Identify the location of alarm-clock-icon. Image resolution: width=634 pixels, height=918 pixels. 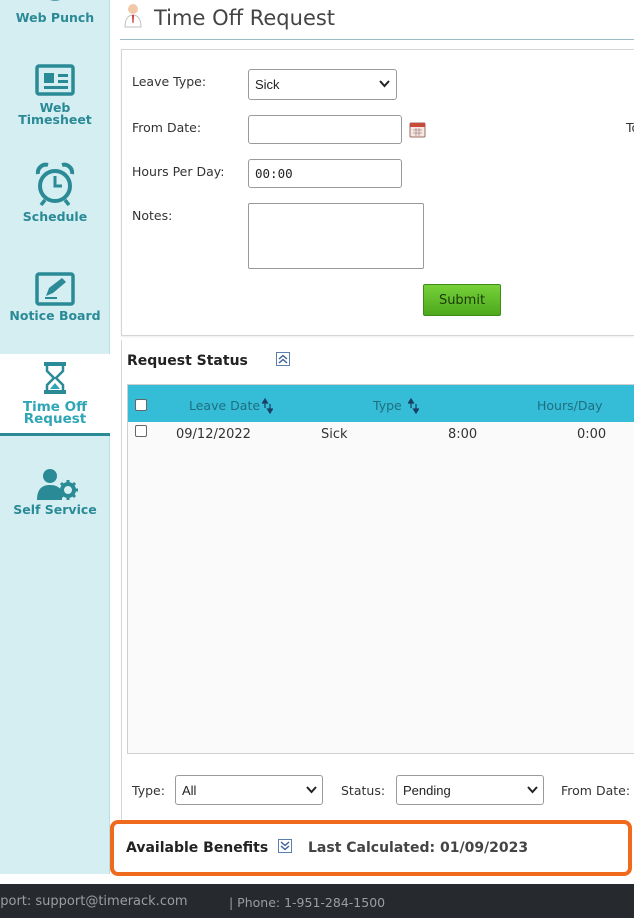
(55, 184).